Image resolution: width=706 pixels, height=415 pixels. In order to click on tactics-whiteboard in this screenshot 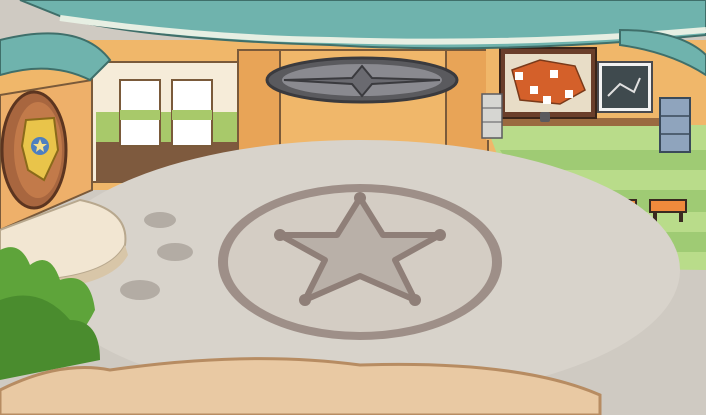, I will do `click(625, 87)`.